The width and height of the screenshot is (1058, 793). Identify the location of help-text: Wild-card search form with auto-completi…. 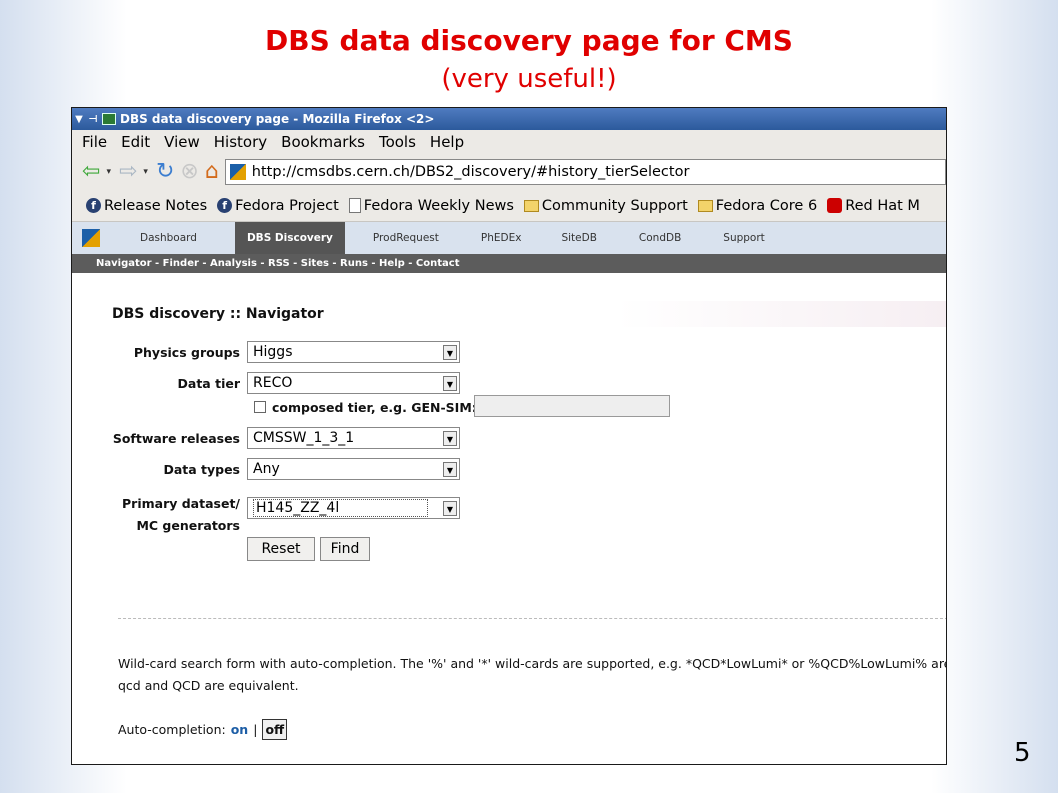
(532, 675).